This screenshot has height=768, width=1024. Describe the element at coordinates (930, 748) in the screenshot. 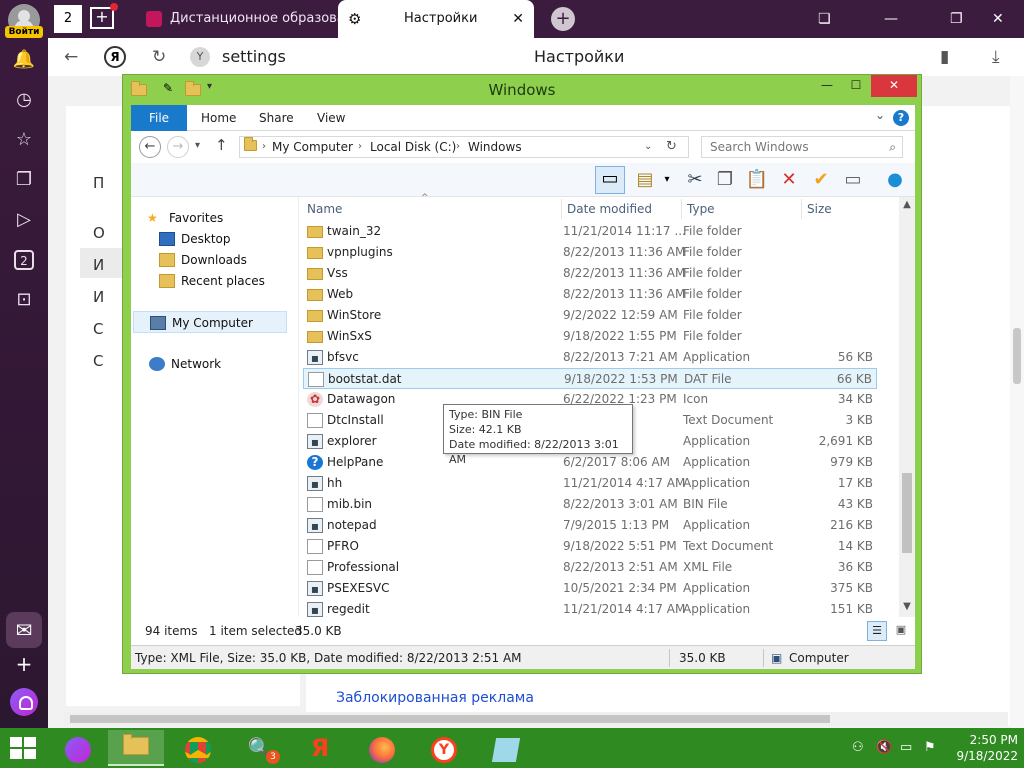

I see `tray-flag-icon: ⚑` at that location.